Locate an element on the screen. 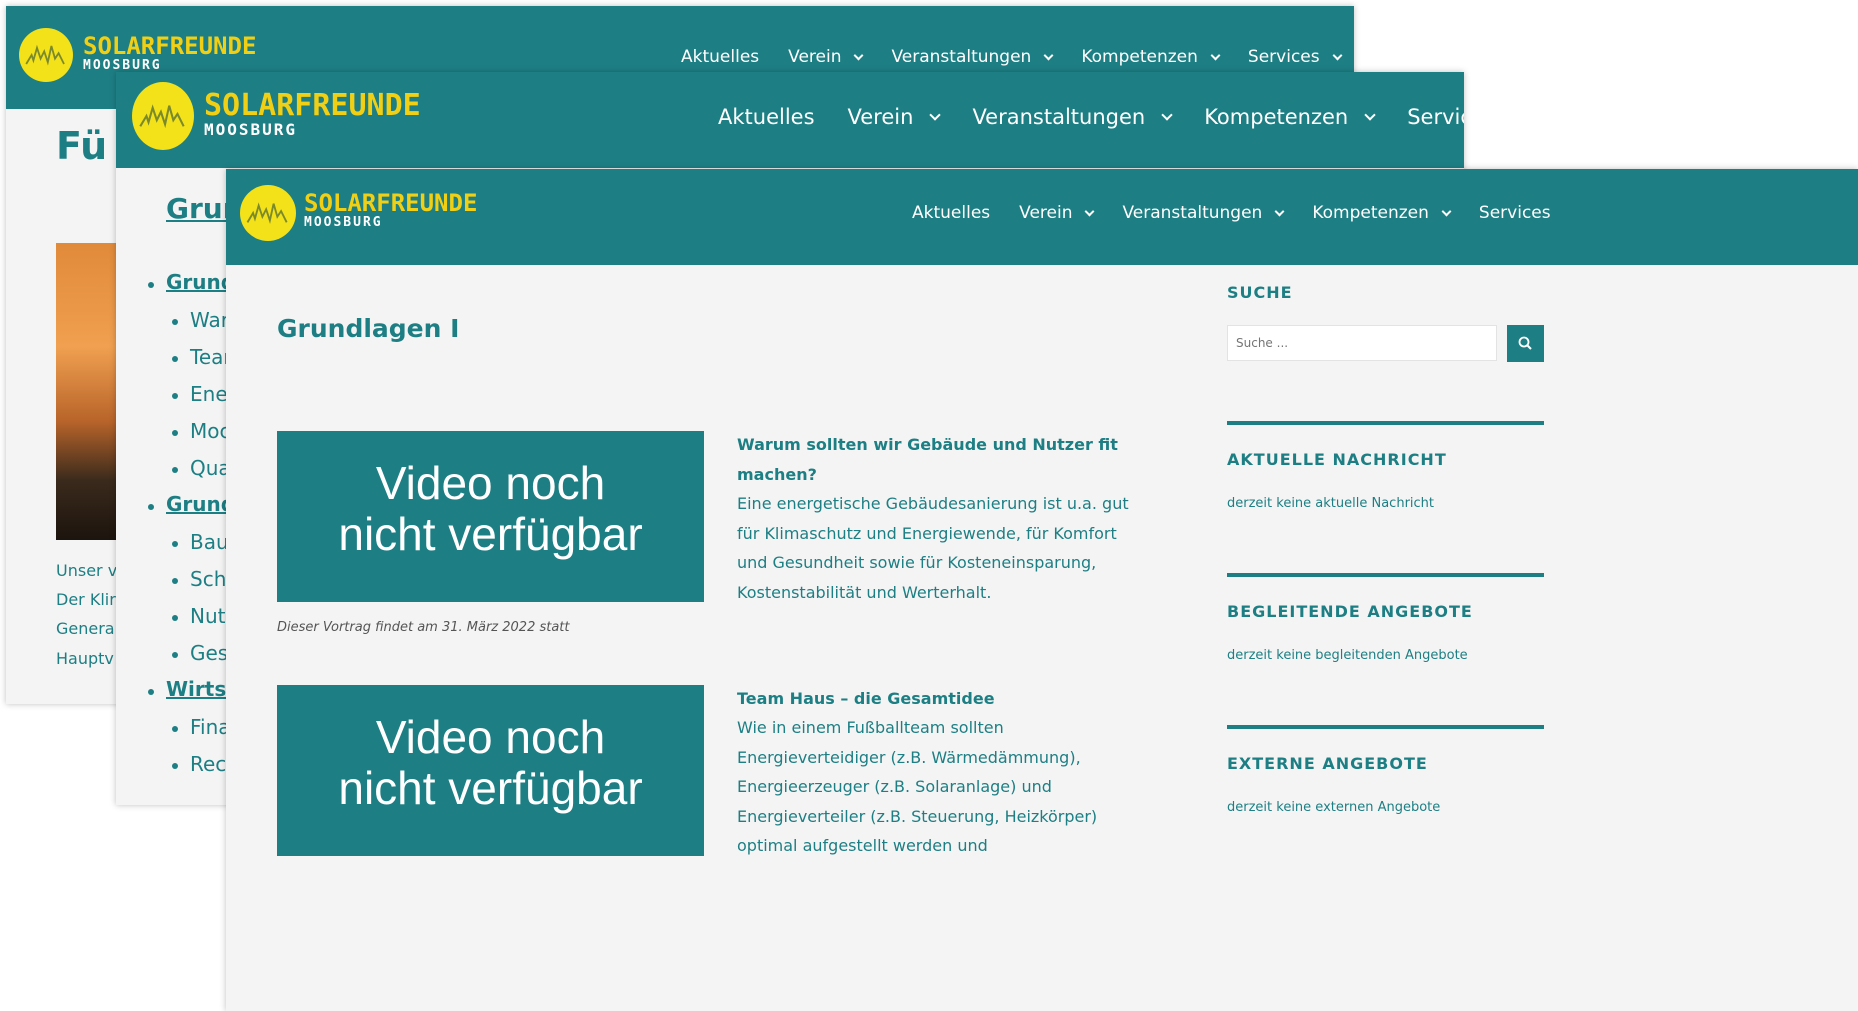 The height and width of the screenshot is (1011, 1858). list-item: Wirts is located at coordinates (196, 689).